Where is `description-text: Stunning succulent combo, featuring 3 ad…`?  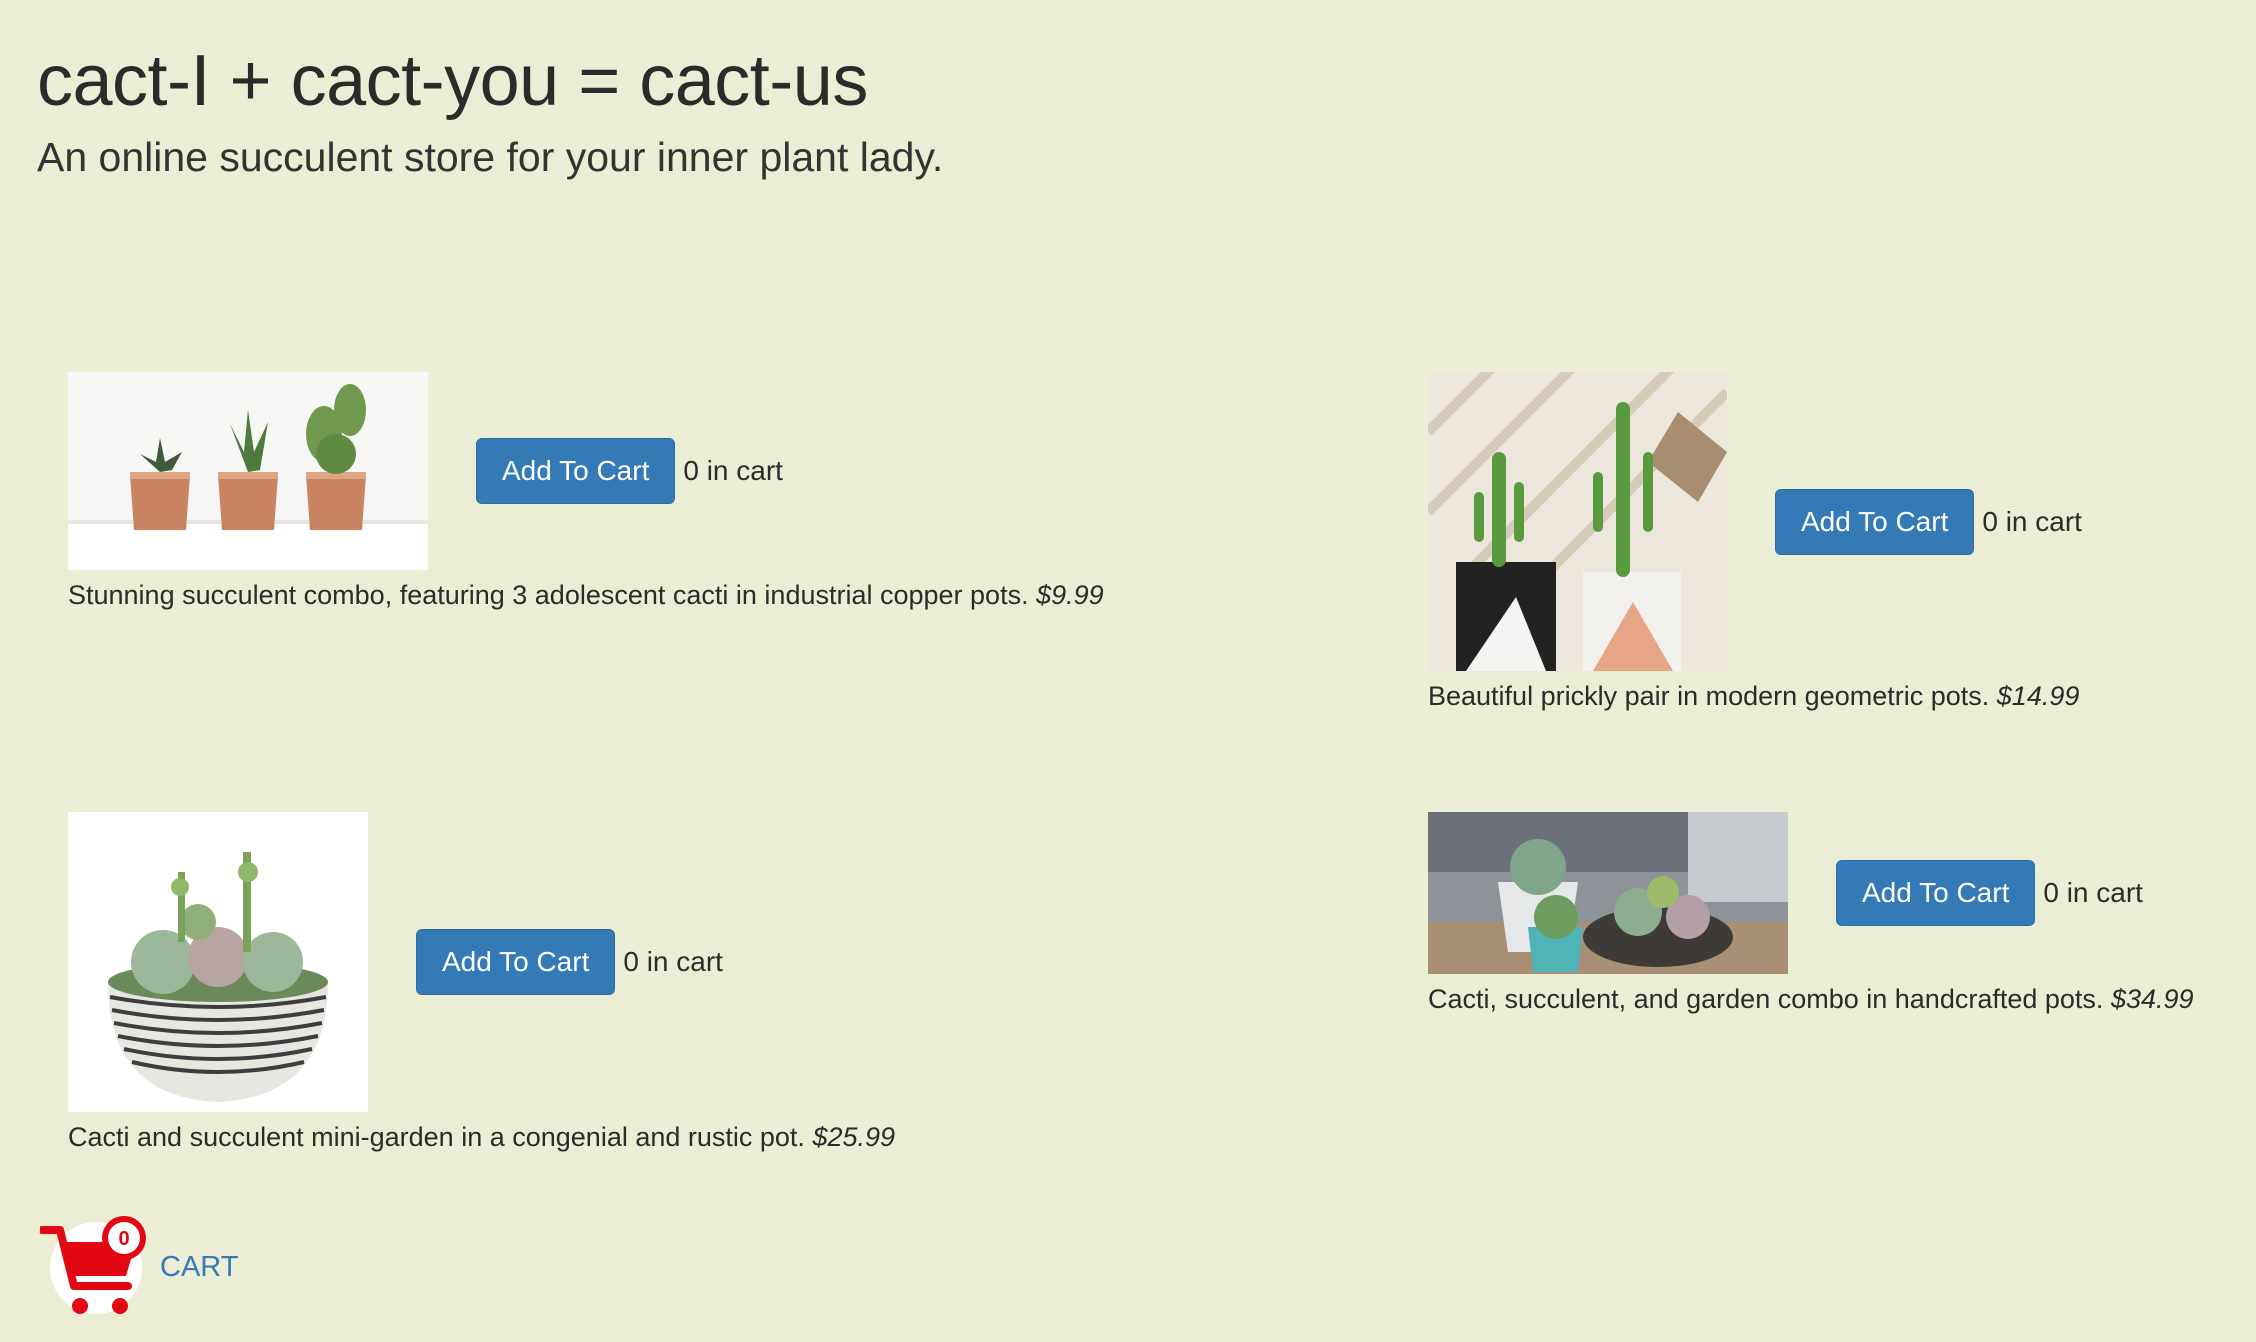 description-text: Stunning succulent combo, featuring 3 ad… is located at coordinates (548, 595).